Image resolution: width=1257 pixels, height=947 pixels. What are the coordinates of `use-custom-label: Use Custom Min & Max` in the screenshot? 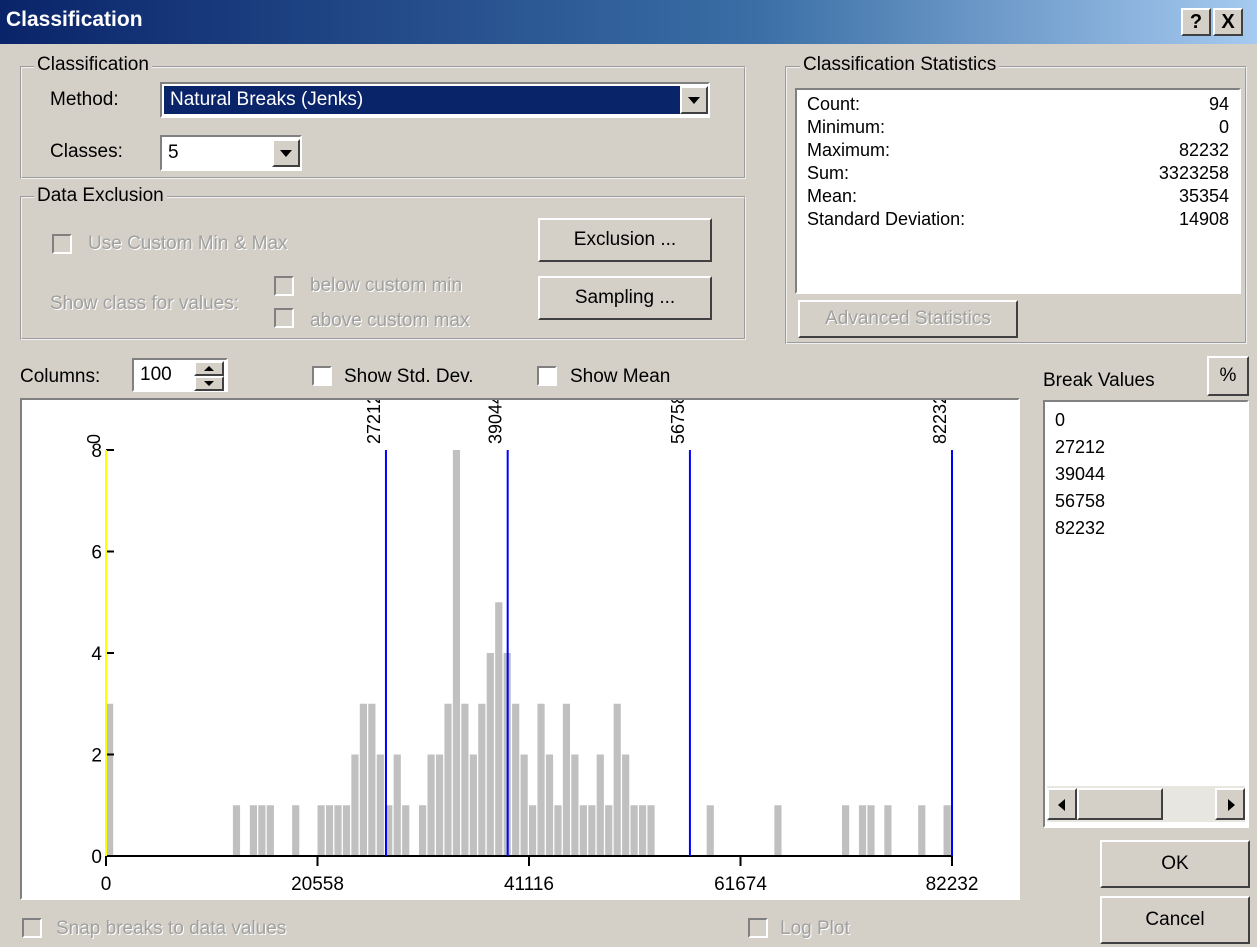 It's located at (188, 243).